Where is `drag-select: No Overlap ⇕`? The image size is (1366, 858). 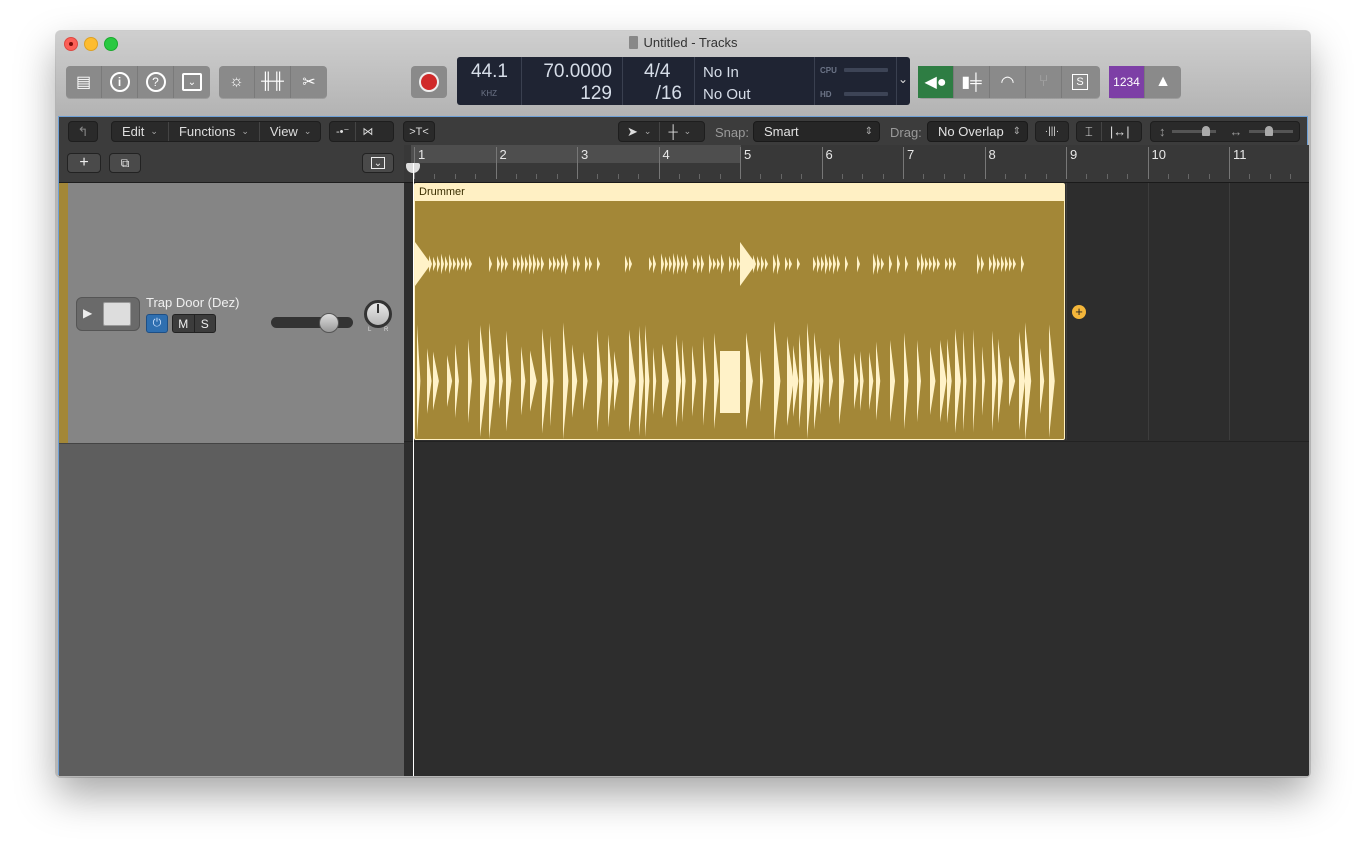 drag-select: No Overlap ⇕ is located at coordinates (977, 131).